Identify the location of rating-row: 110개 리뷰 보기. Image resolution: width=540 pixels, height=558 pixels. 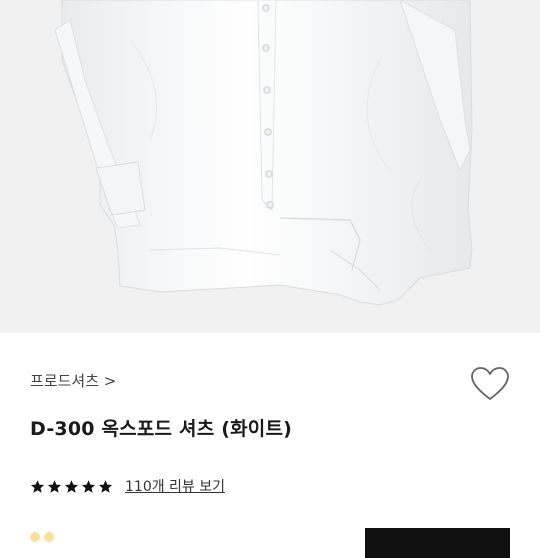
(127, 486).